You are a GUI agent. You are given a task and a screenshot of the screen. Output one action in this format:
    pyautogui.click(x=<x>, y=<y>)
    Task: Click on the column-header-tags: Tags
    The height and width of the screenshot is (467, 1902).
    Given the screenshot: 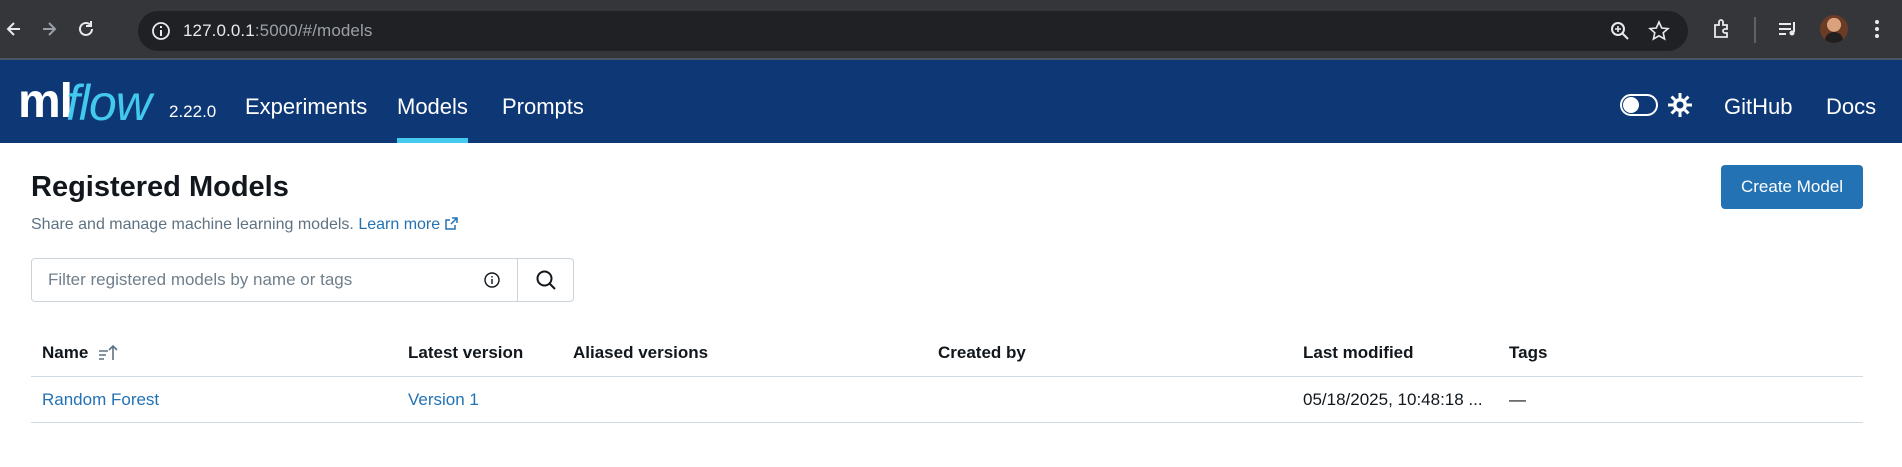 What is the action you would take?
    pyautogui.click(x=1528, y=353)
    